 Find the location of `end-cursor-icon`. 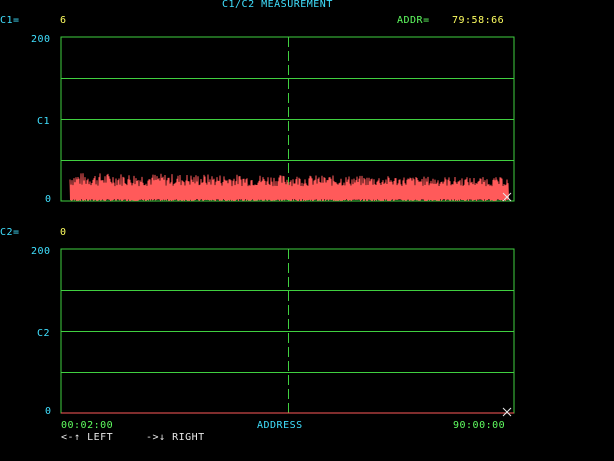

end-cursor-icon is located at coordinates (507, 412).